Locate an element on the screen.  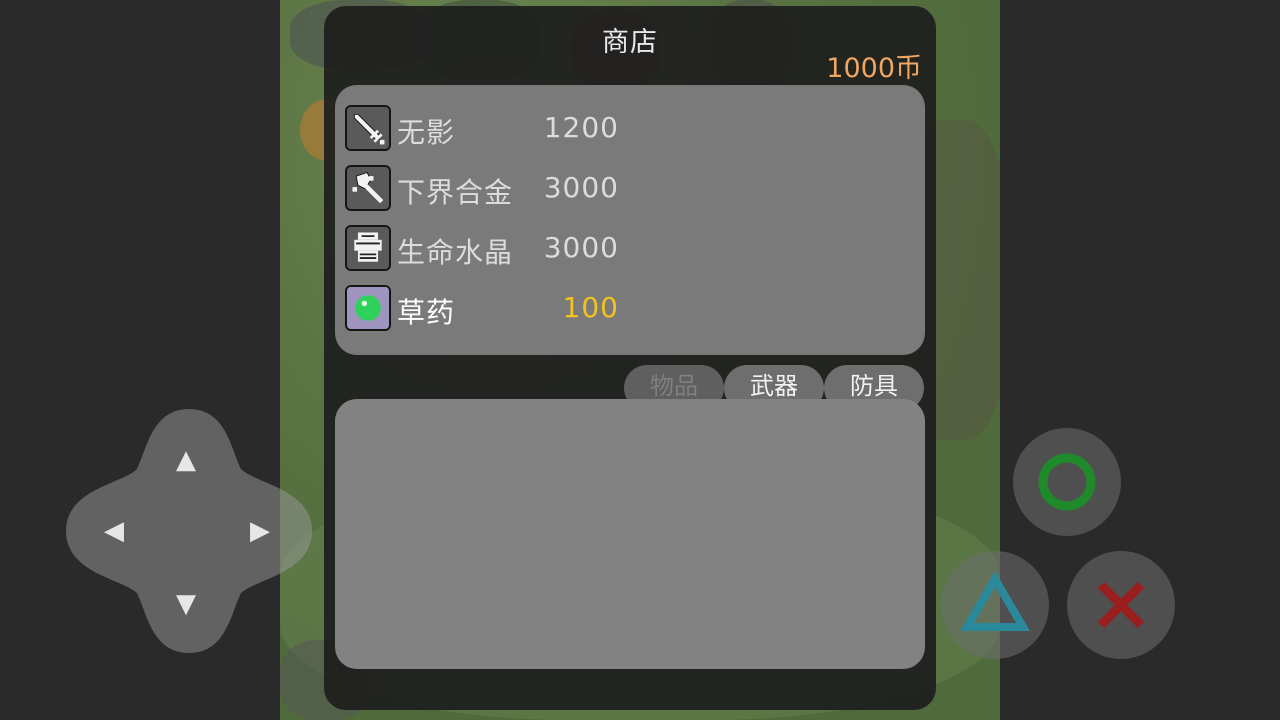
shop-item-row: 无影 1200 is located at coordinates (625, 130).